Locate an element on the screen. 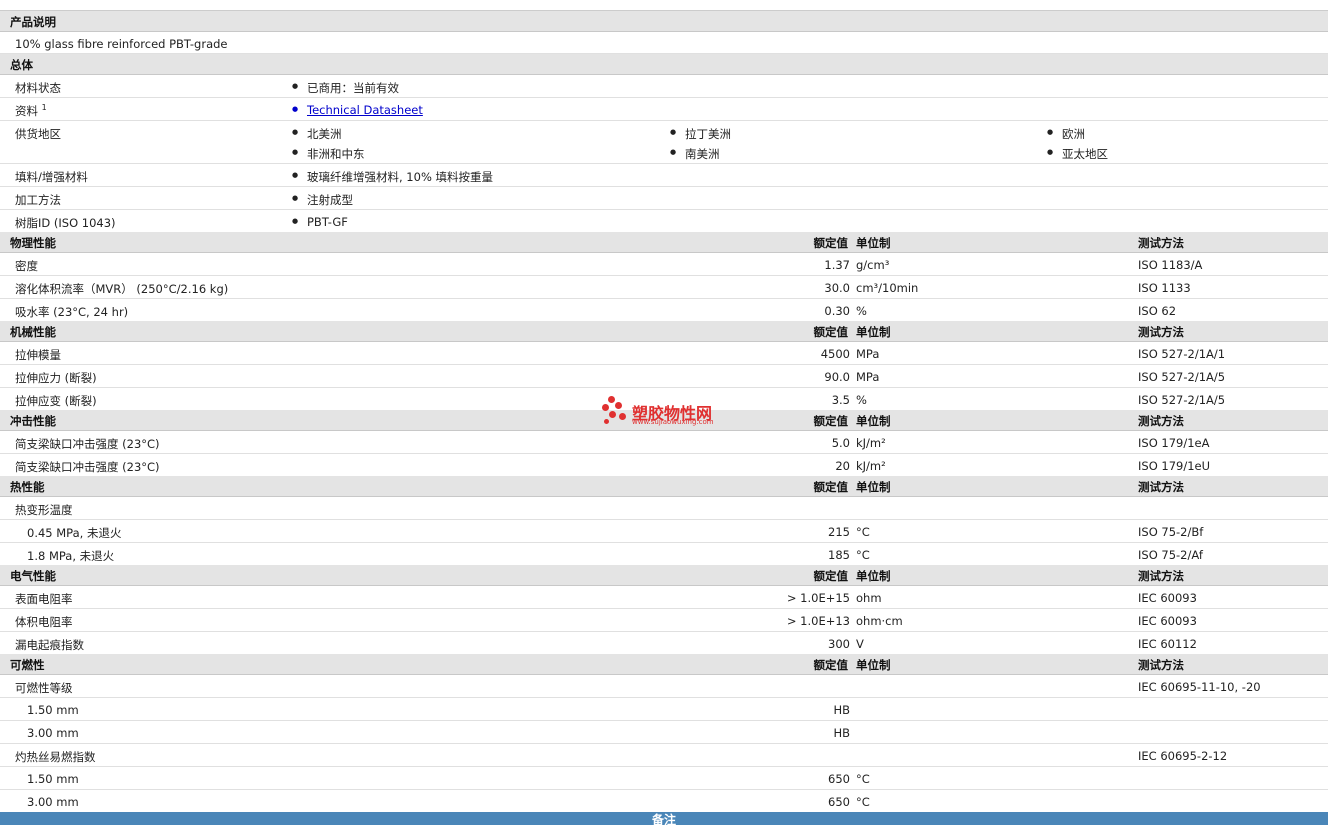  section-header-physical: 物理性能 额定值 单位制 测试方法 is located at coordinates (664, 242).